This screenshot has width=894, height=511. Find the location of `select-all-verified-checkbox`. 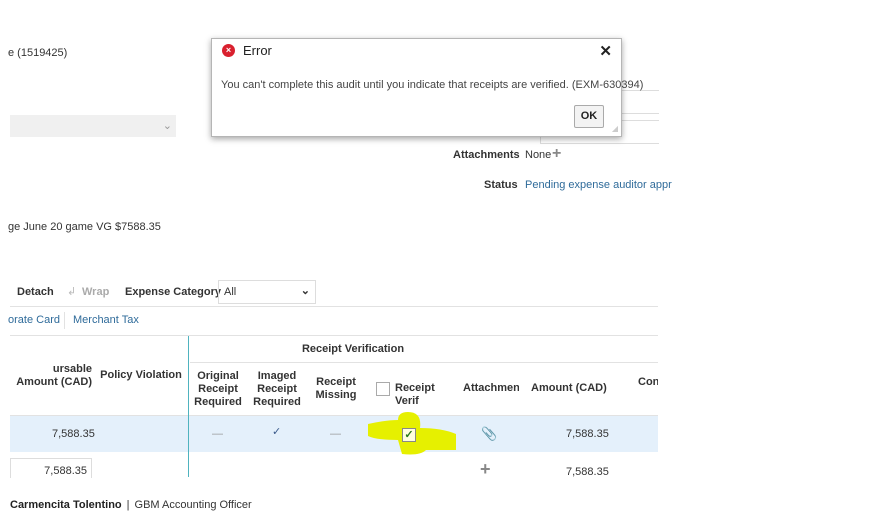

select-all-verified-checkbox is located at coordinates (383, 389).